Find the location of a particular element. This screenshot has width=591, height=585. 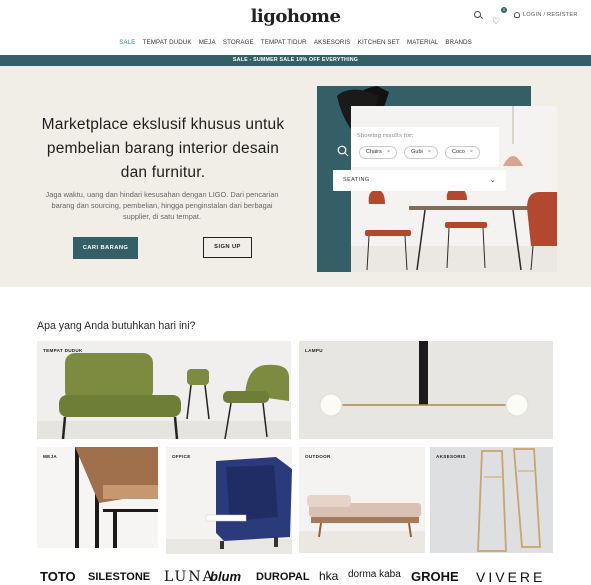

brand-logo-duropal: DUROPAL is located at coordinates (283, 577).